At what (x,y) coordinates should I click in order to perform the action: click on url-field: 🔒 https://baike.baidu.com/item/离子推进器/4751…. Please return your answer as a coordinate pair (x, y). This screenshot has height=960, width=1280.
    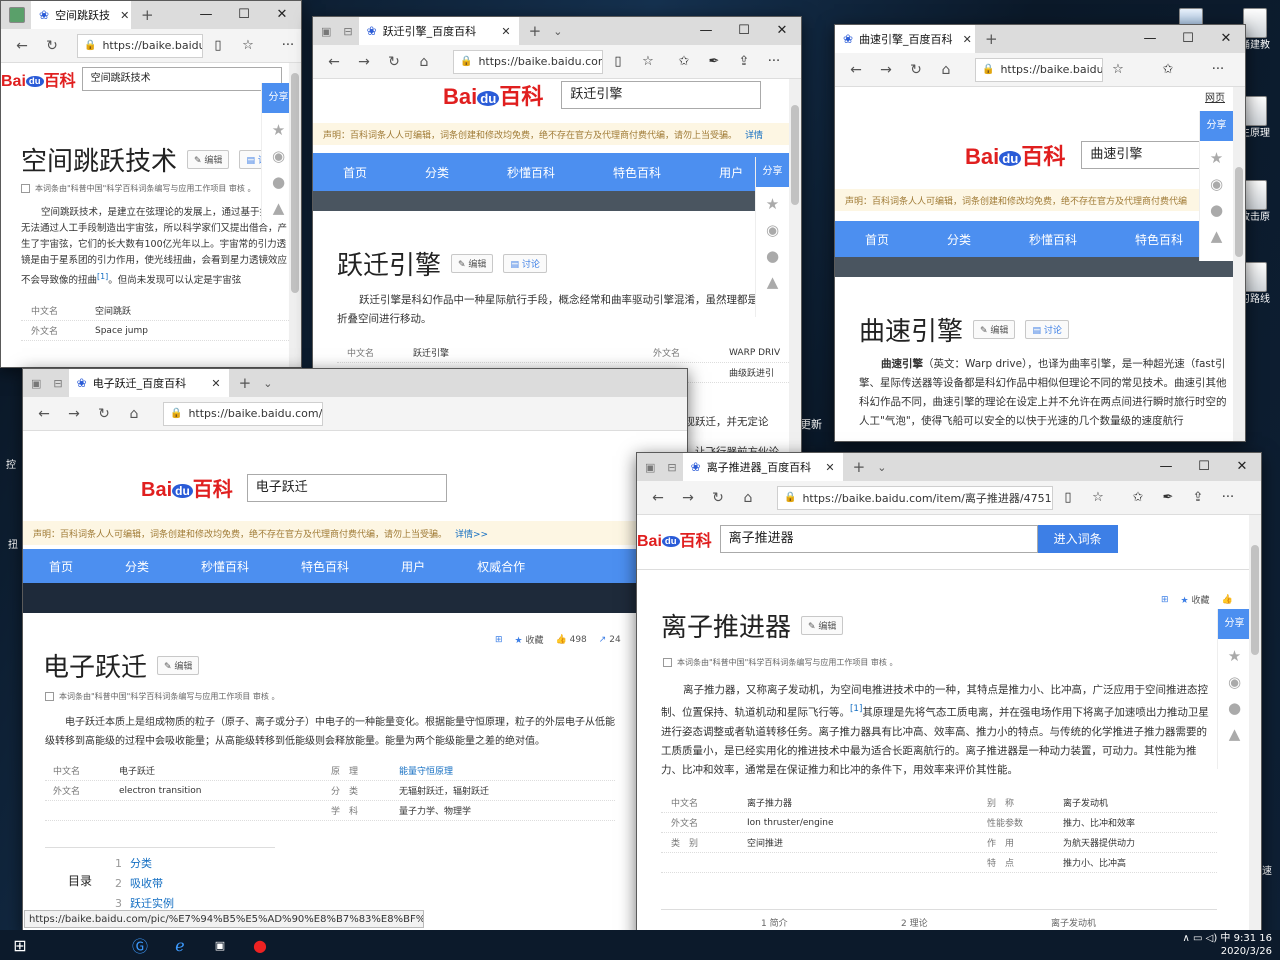
    Looking at the image, I should click on (915, 497).